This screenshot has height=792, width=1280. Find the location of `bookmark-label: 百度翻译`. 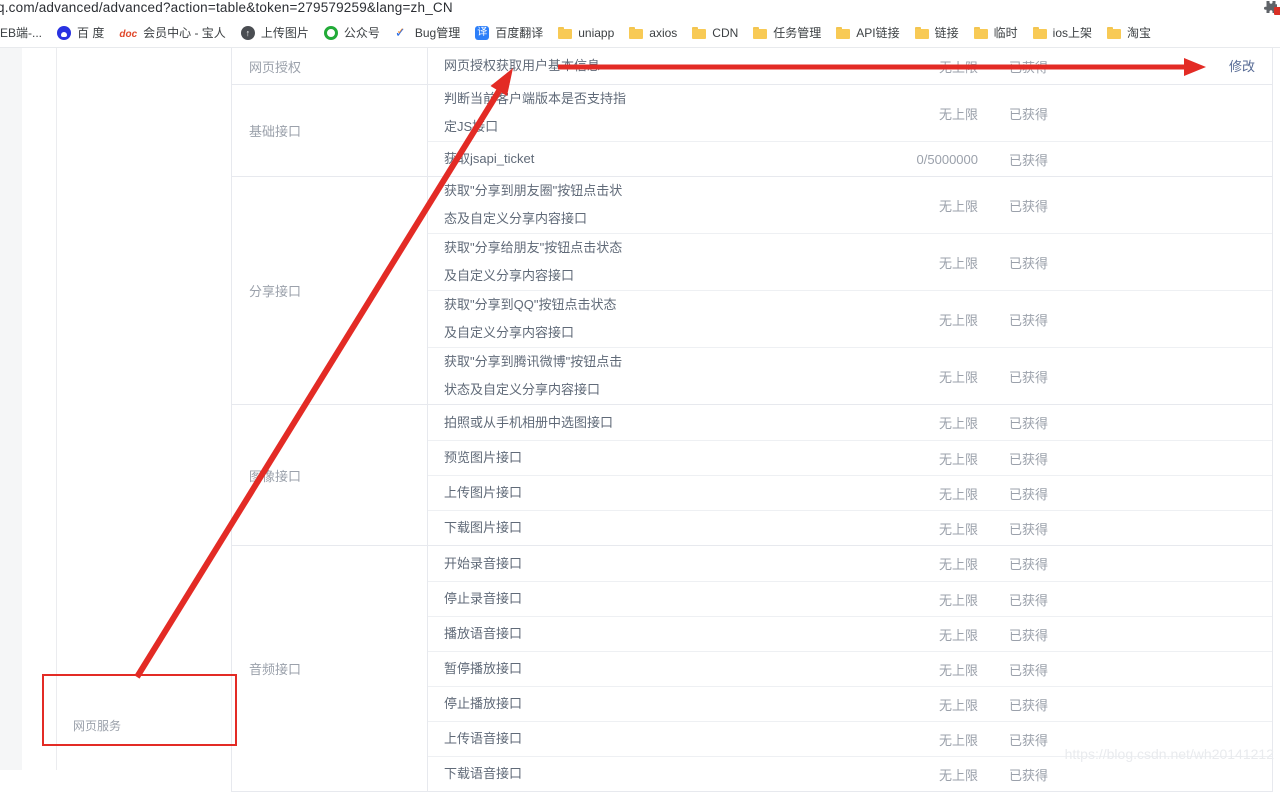

bookmark-label: 百度翻译 is located at coordinates (519, 32).